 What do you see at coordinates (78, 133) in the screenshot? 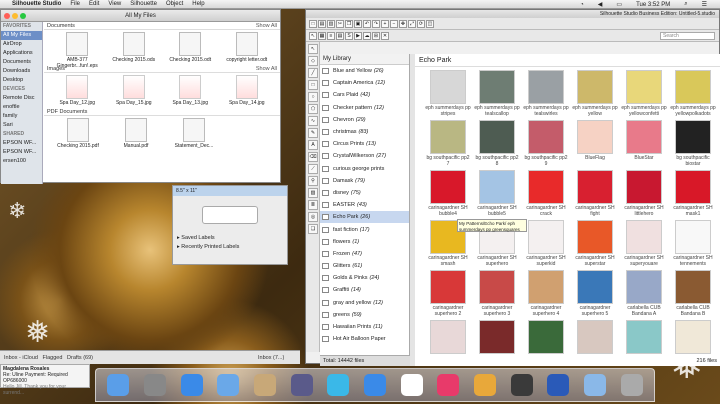
I see `file-item: Checking 2015.pdf` at bounding box center [78, 133].